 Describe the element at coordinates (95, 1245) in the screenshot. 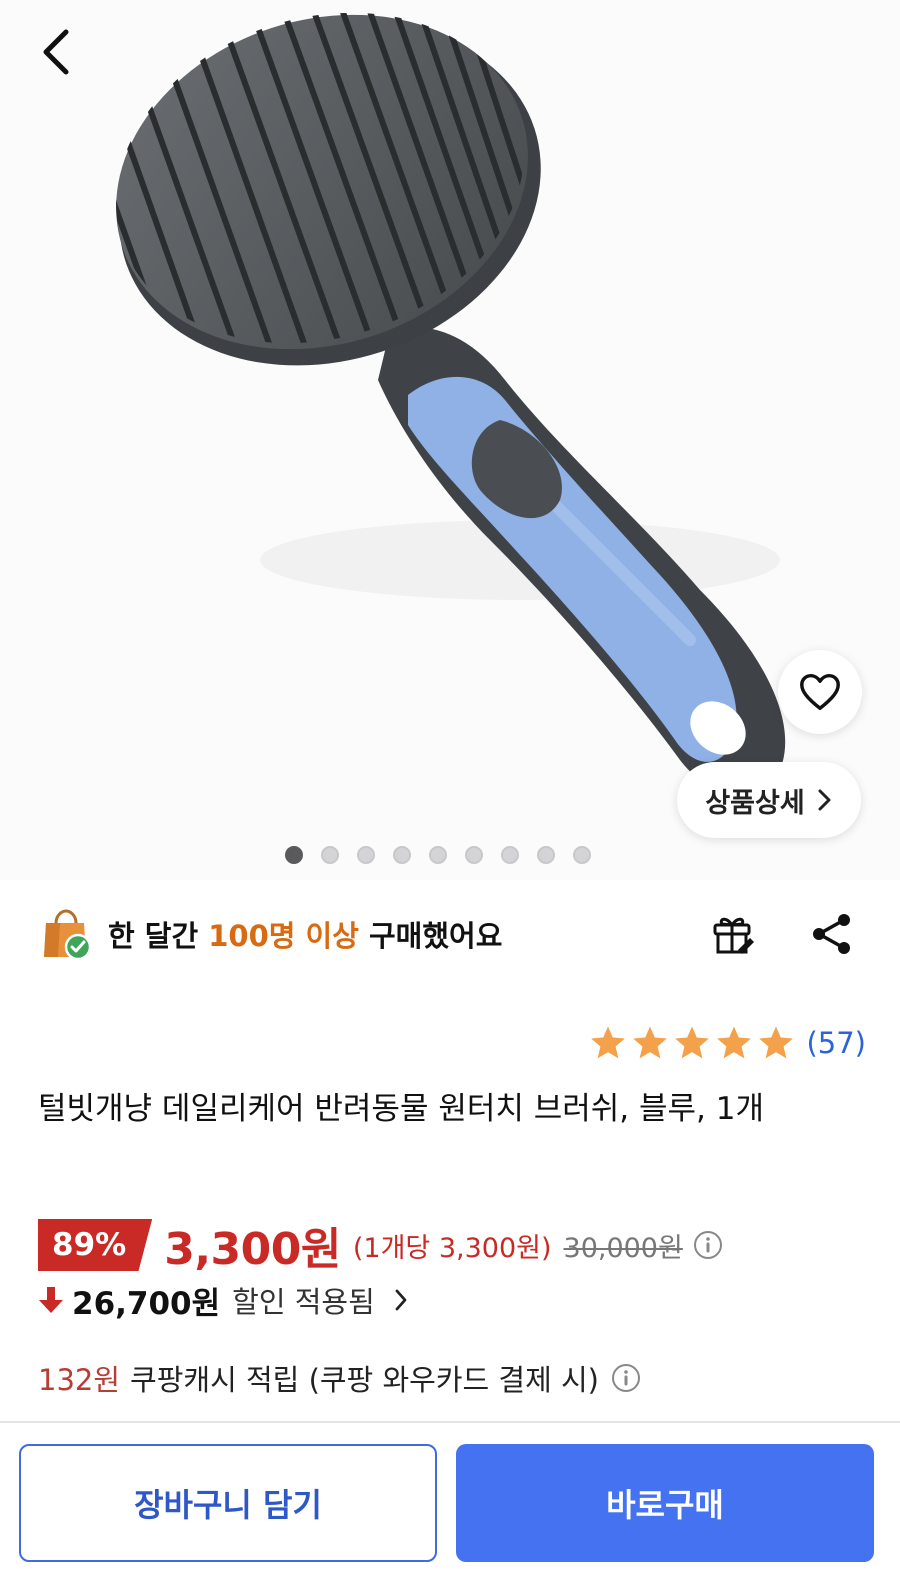

I see `discount-rate-badge: 89%` at that location.